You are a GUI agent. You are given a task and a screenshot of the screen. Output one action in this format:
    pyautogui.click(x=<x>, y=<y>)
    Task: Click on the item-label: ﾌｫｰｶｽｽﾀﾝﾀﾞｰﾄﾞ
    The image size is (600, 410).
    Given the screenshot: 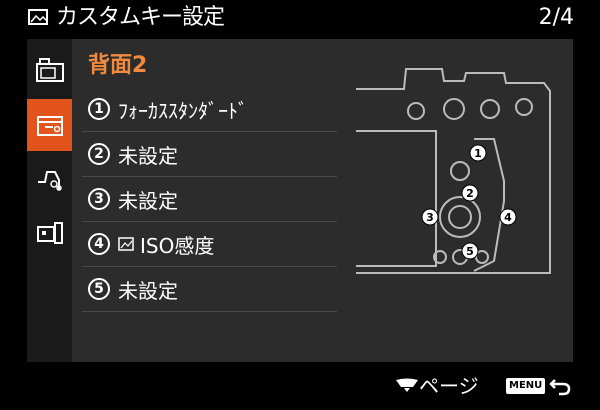 What is the action you would take?
    pyautogui.click(x=183, y=110)
    